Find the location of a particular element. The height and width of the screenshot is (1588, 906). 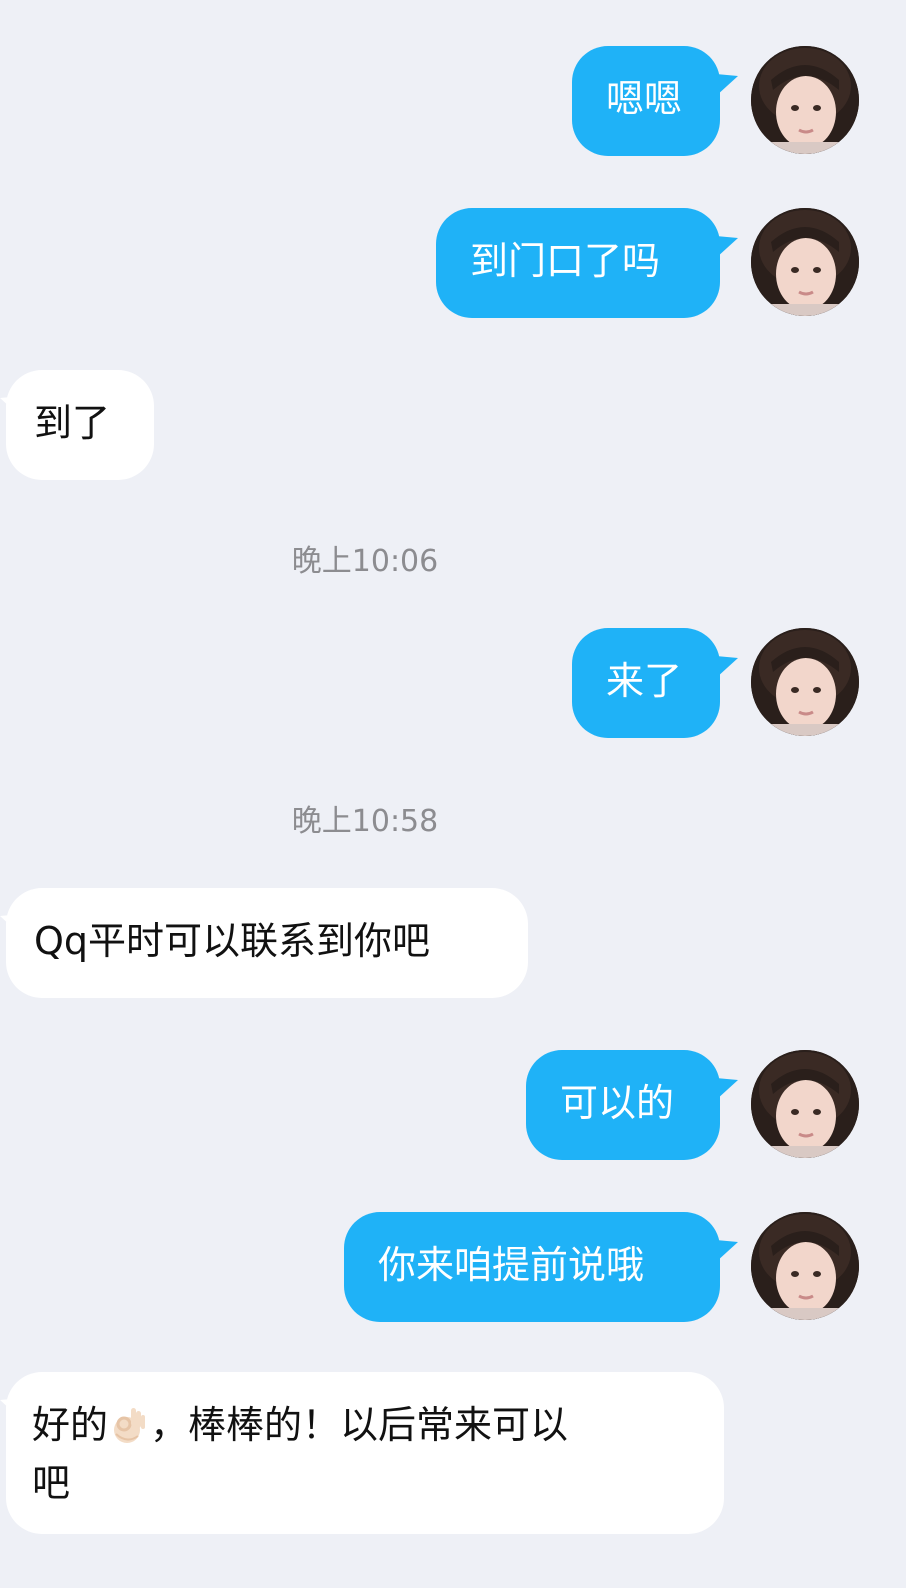

message-bubble: 可以的 is located at coordinates (623, 1105).